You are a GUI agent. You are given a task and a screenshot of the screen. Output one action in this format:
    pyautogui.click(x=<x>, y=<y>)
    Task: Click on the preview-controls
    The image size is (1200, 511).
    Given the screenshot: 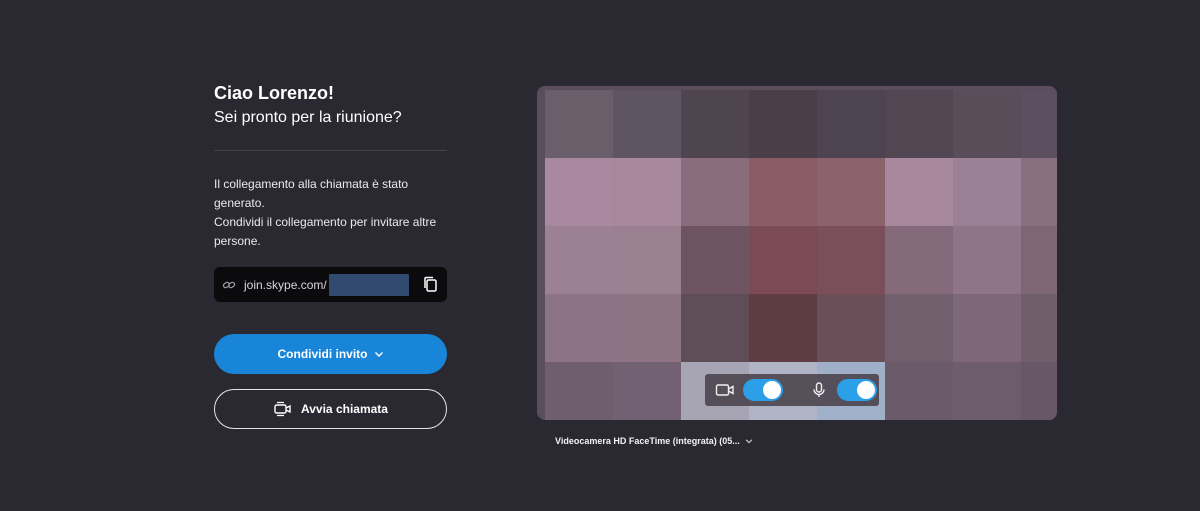 What is the action you would take?
    pyautogui.click(x=792, y=390)
    